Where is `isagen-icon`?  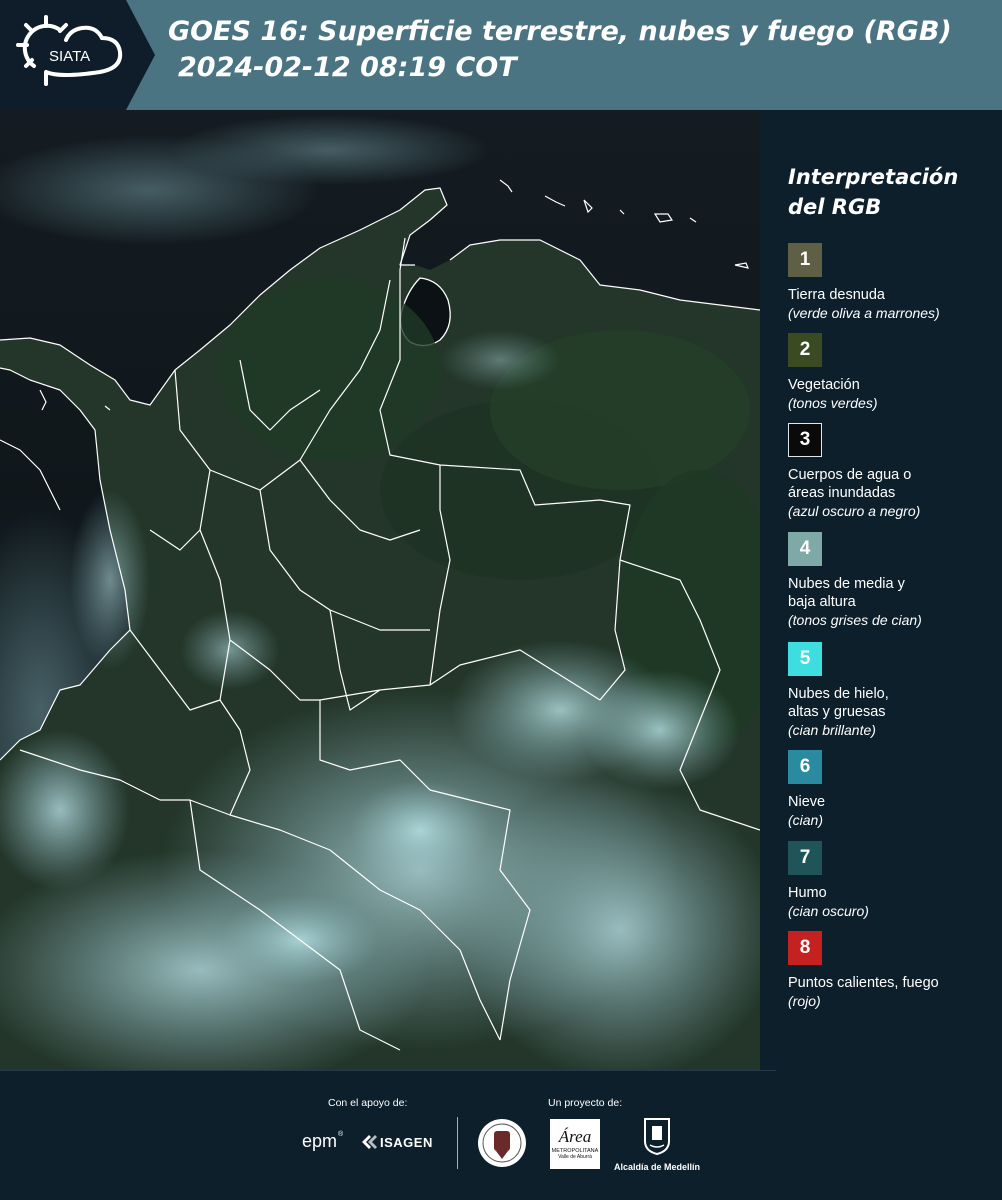
isagen-icon is located at coordinates (369, 1142).